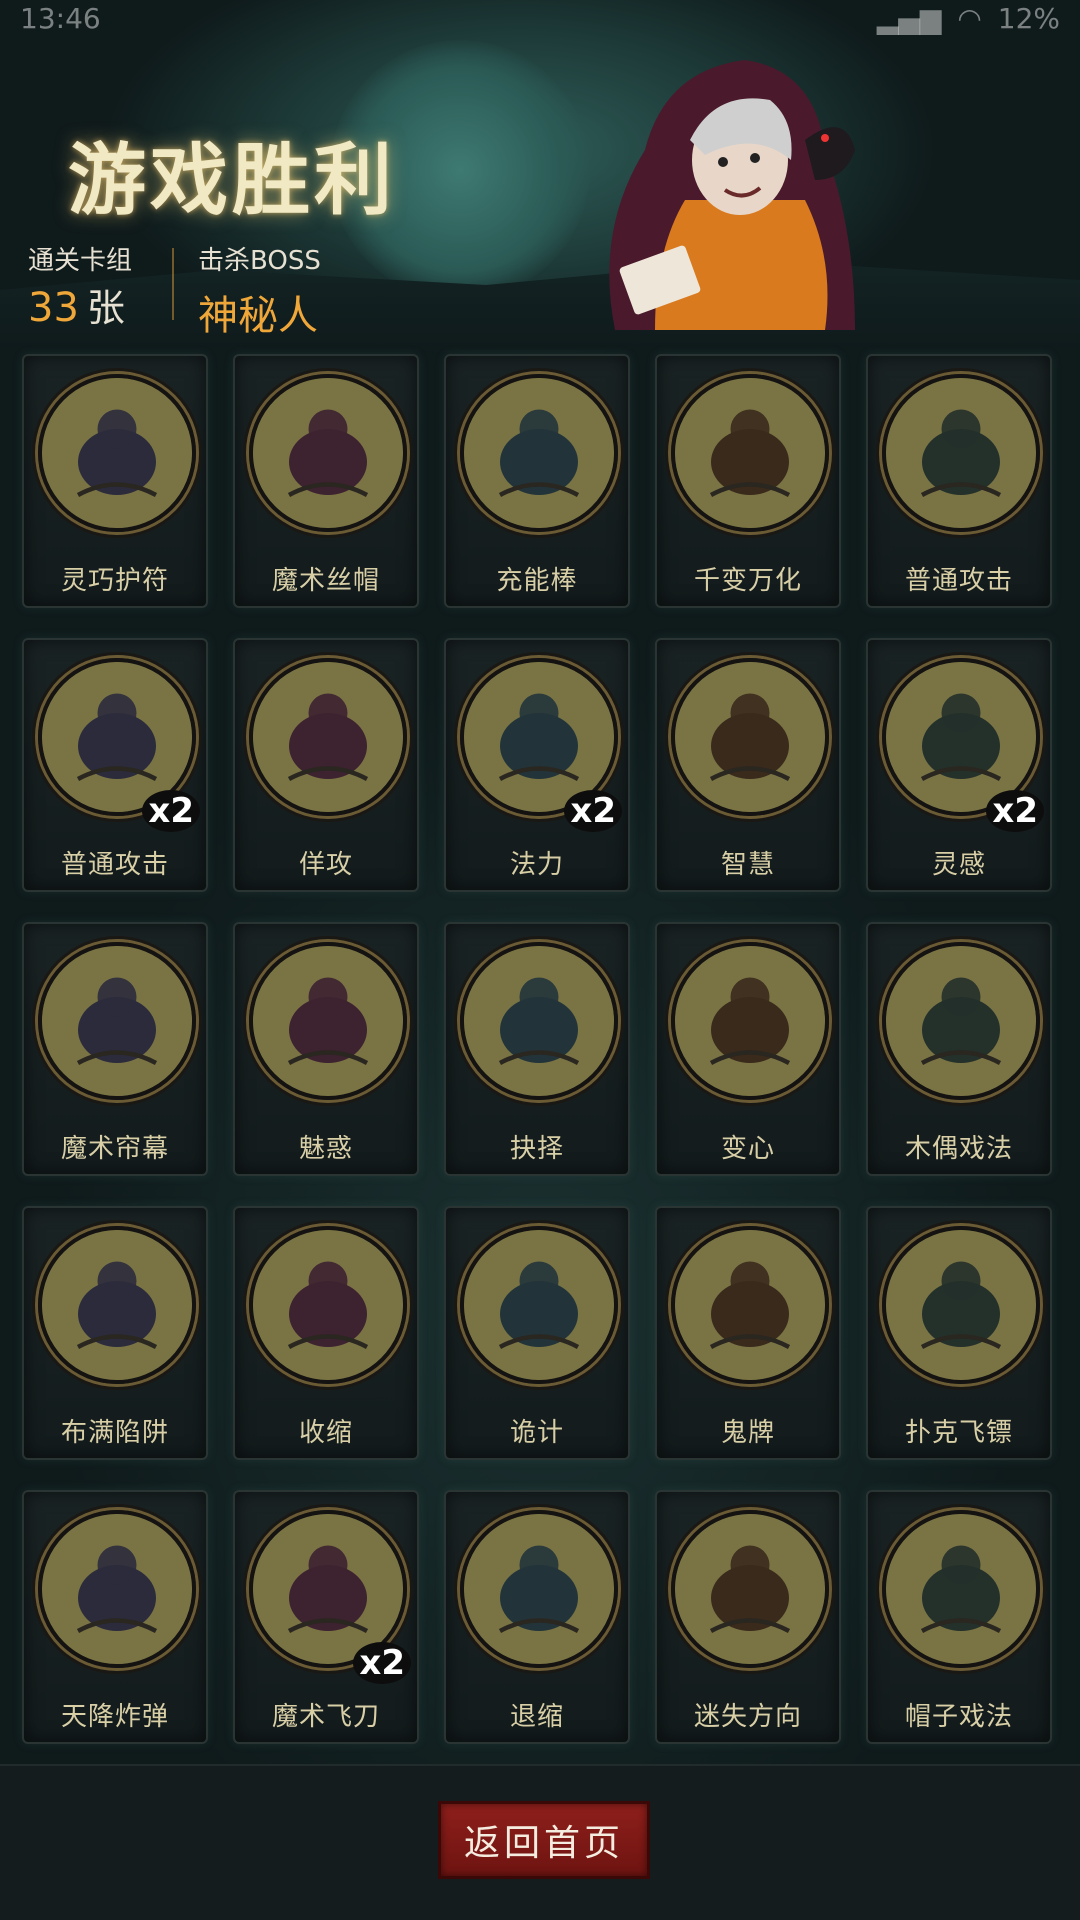  What do you see at coordinates (750, 453) in the screenshot?
I see `jack-in-box-icon` at bounding box center [750, 453].